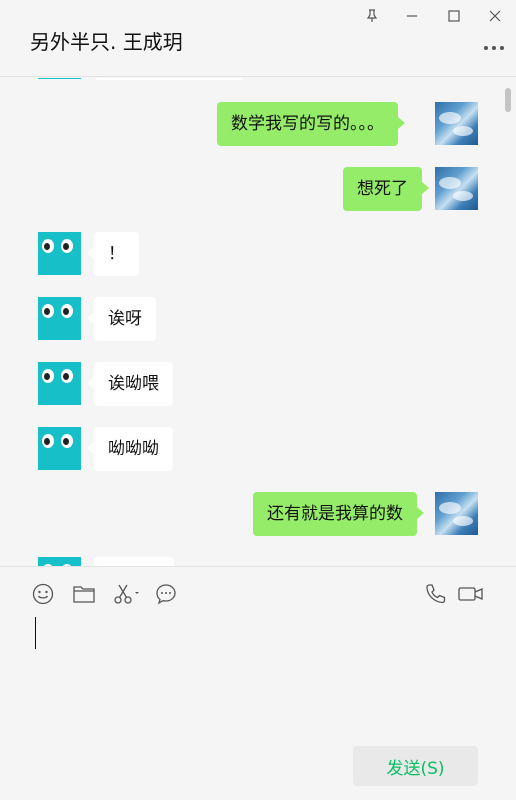 Image resolution: width=516 pixels, height=800 pixels. Describe the element at coordinates (127, 594) in the screenshot. I see `scissors-icon` at that location.